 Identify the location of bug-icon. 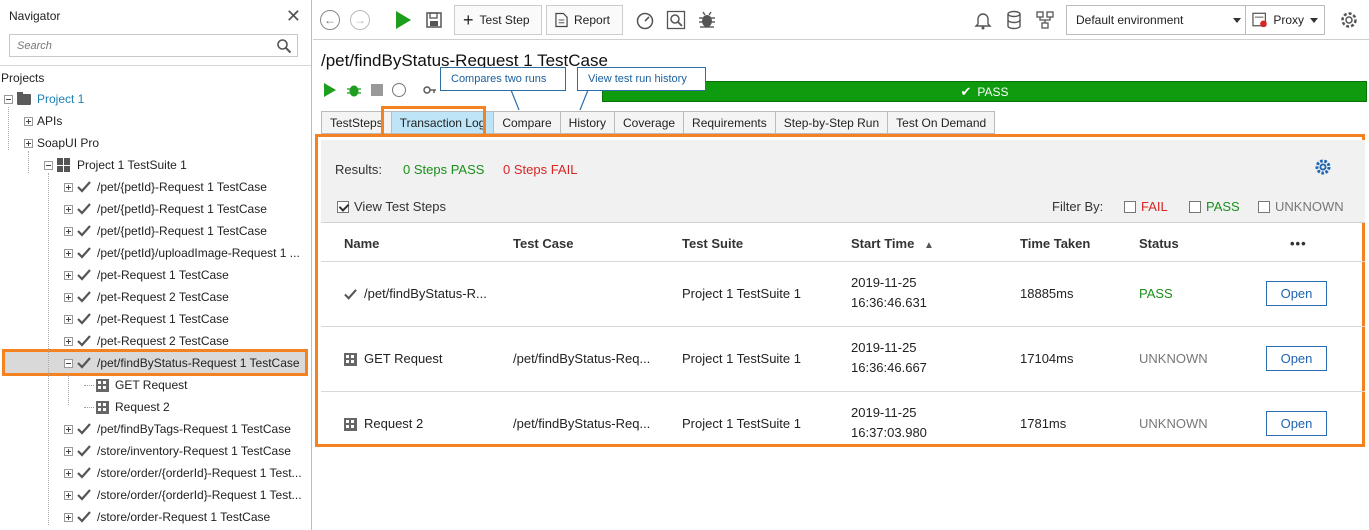
(707, 20).